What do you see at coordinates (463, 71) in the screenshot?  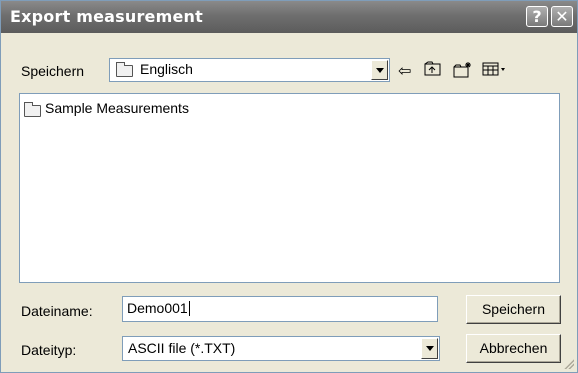 I see `new-folder-icon` at bounding box center [463, 71].